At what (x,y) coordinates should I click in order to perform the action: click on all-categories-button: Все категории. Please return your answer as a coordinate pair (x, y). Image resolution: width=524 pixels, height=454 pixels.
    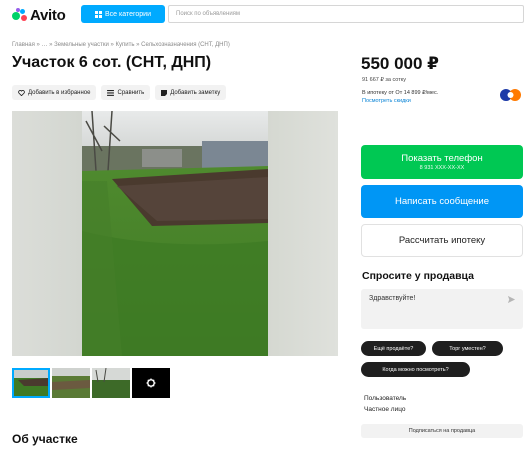
    Looking at the image, I should click on (123, 14).